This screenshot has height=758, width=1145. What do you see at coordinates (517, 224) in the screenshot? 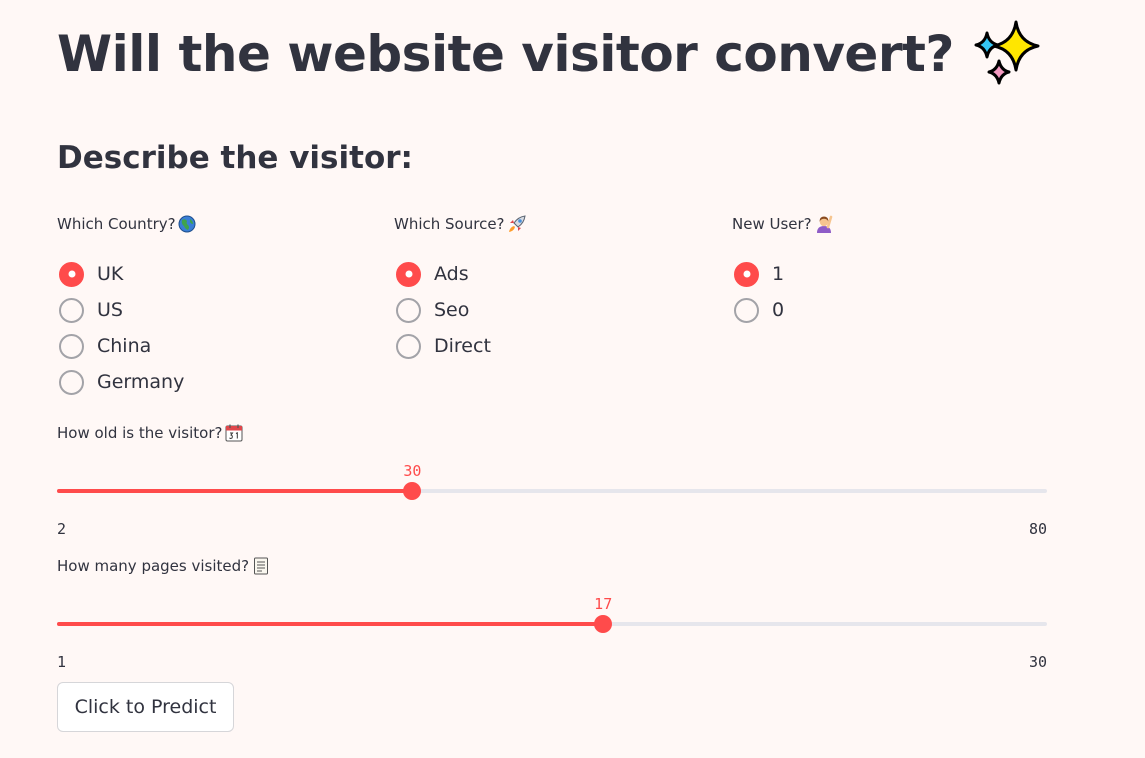
I see `rocket-icon` at bounding box center [517, 224].